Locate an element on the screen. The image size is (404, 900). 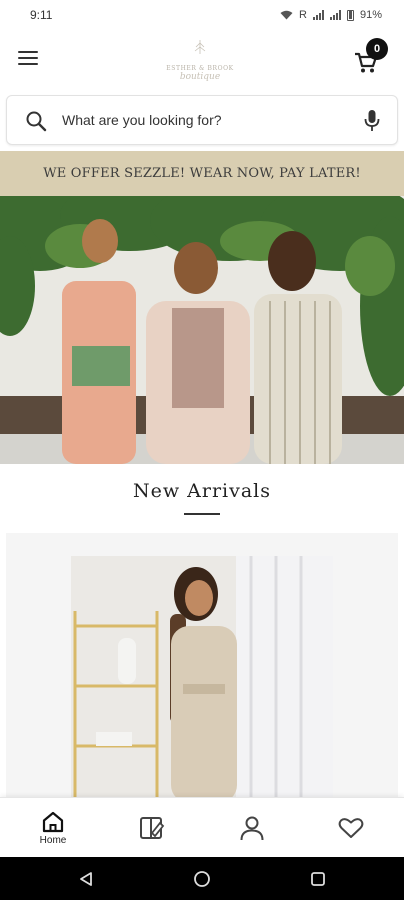
wishlist-icon is located at coordinates (351, 828).